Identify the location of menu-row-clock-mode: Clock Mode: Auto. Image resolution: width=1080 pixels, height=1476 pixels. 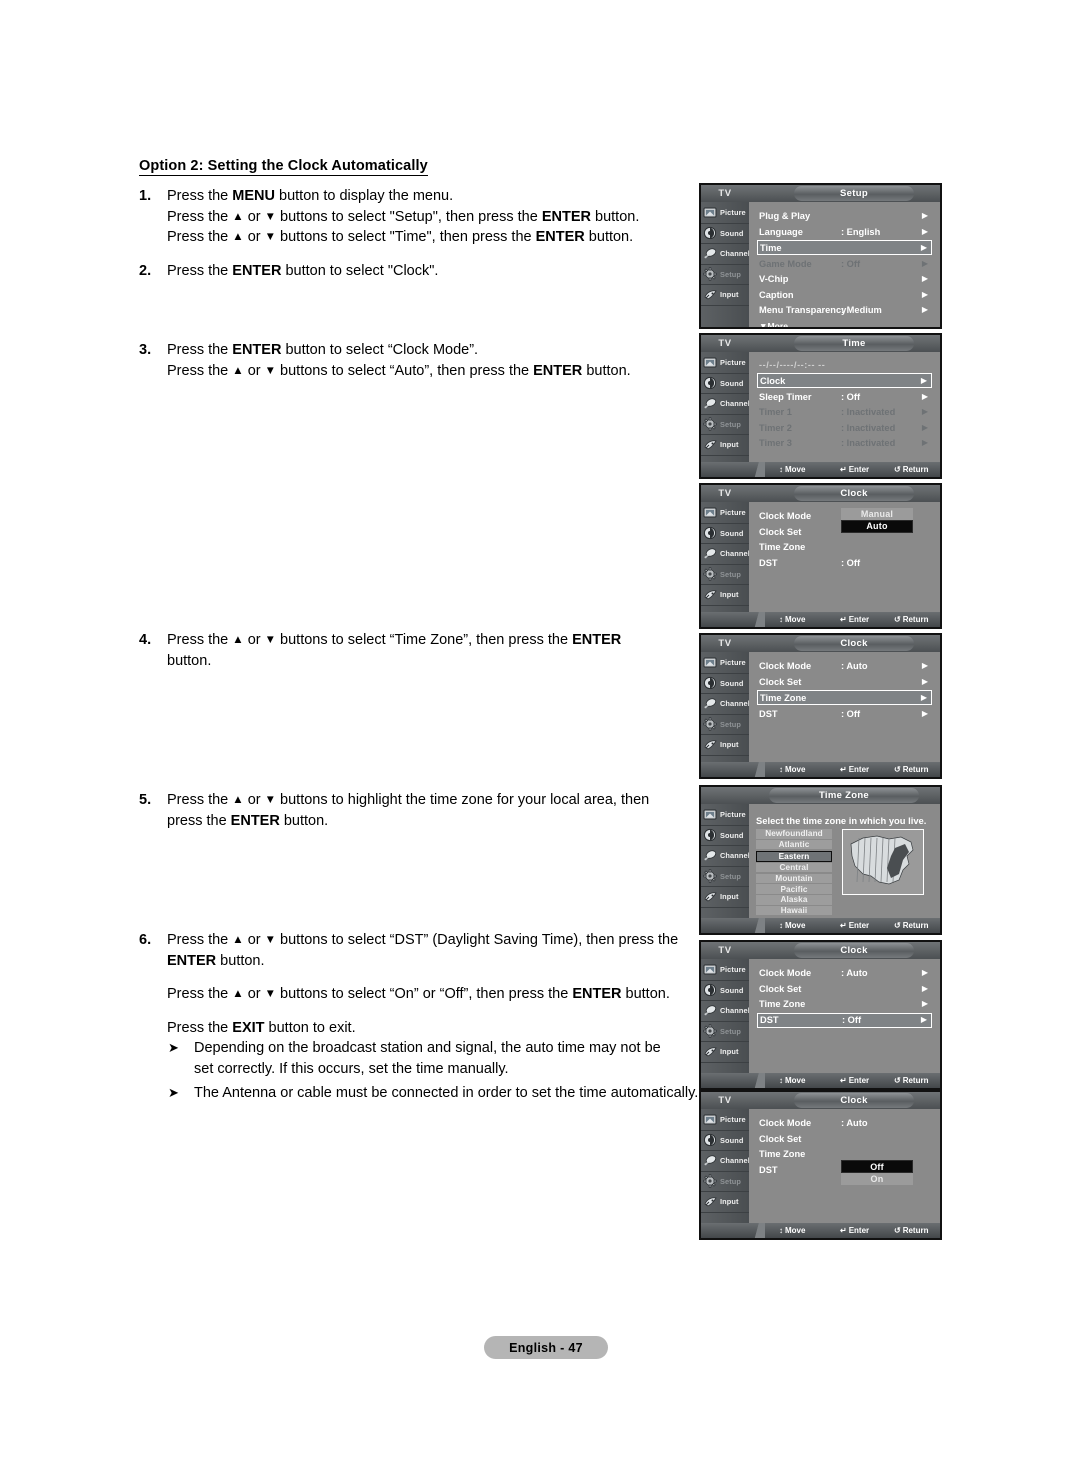
(844, 1123).